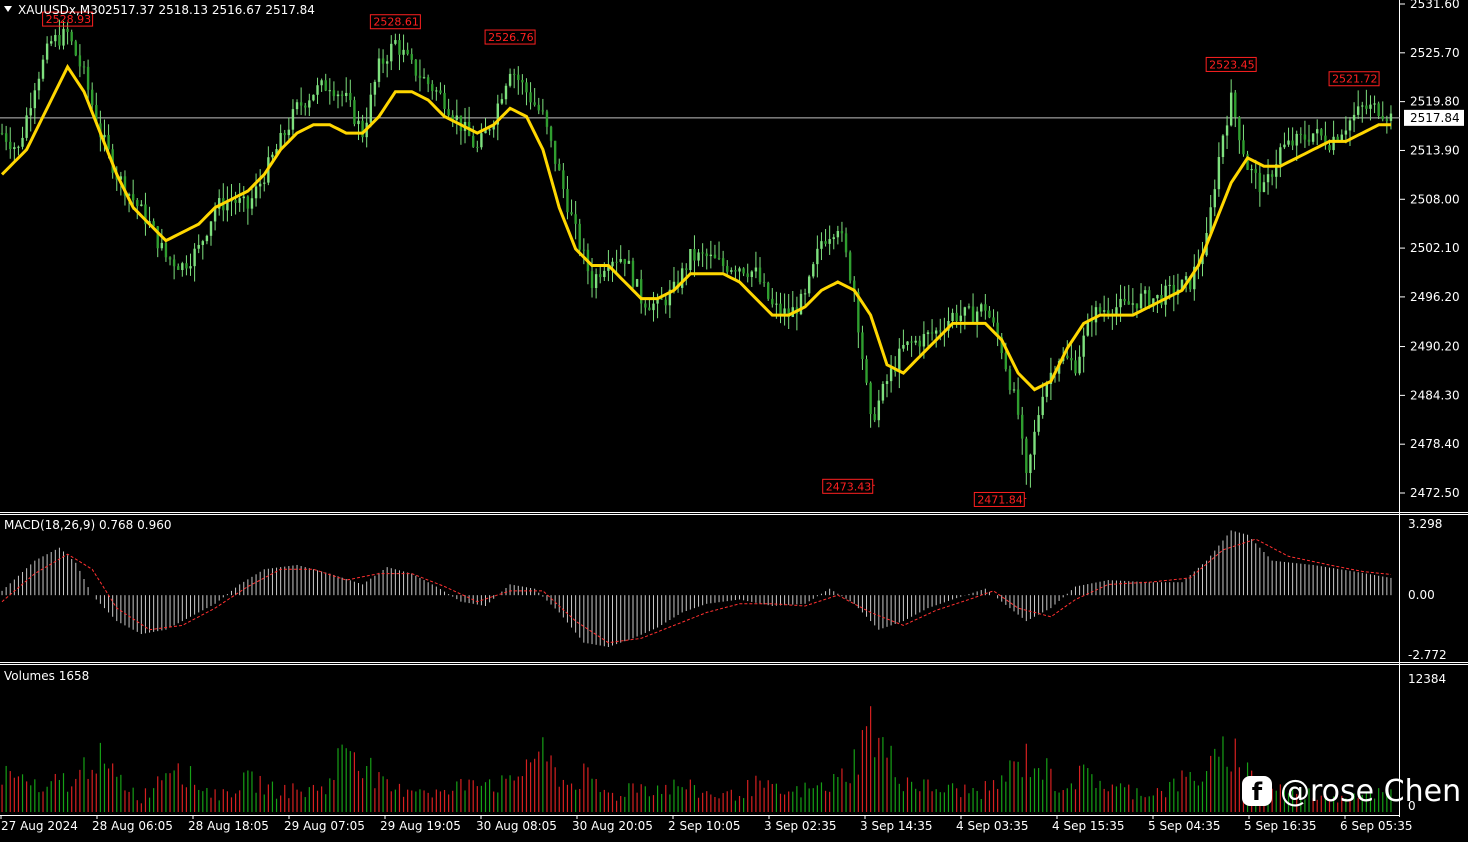 This screenshot has width=1468, height=842. Describe the element at coordinates (46, 676) in the screenshot. I see `volume-title: Volumes 1658` at that location.